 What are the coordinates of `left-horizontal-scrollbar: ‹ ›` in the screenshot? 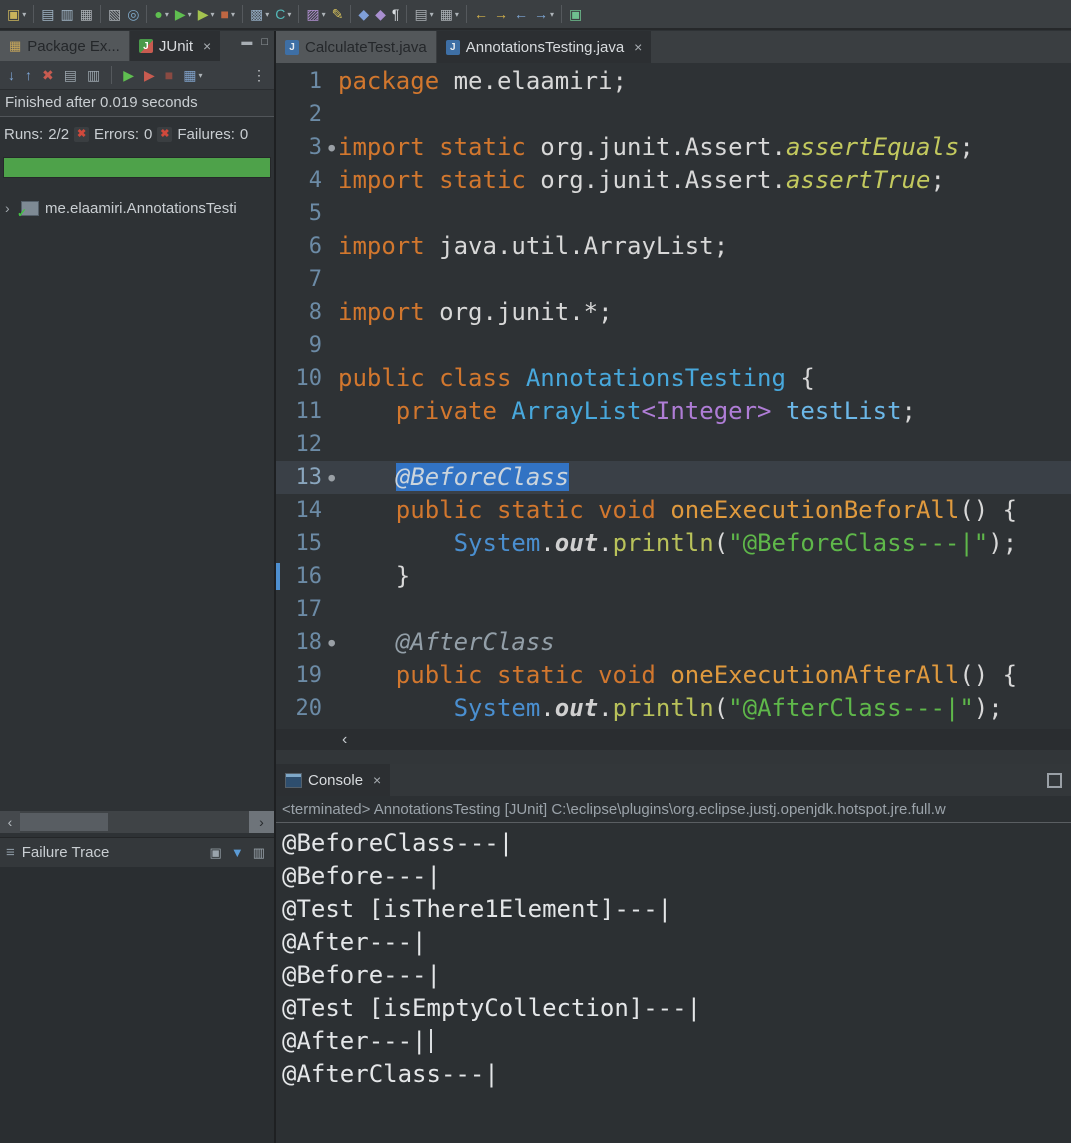 It's located at (137, 822).